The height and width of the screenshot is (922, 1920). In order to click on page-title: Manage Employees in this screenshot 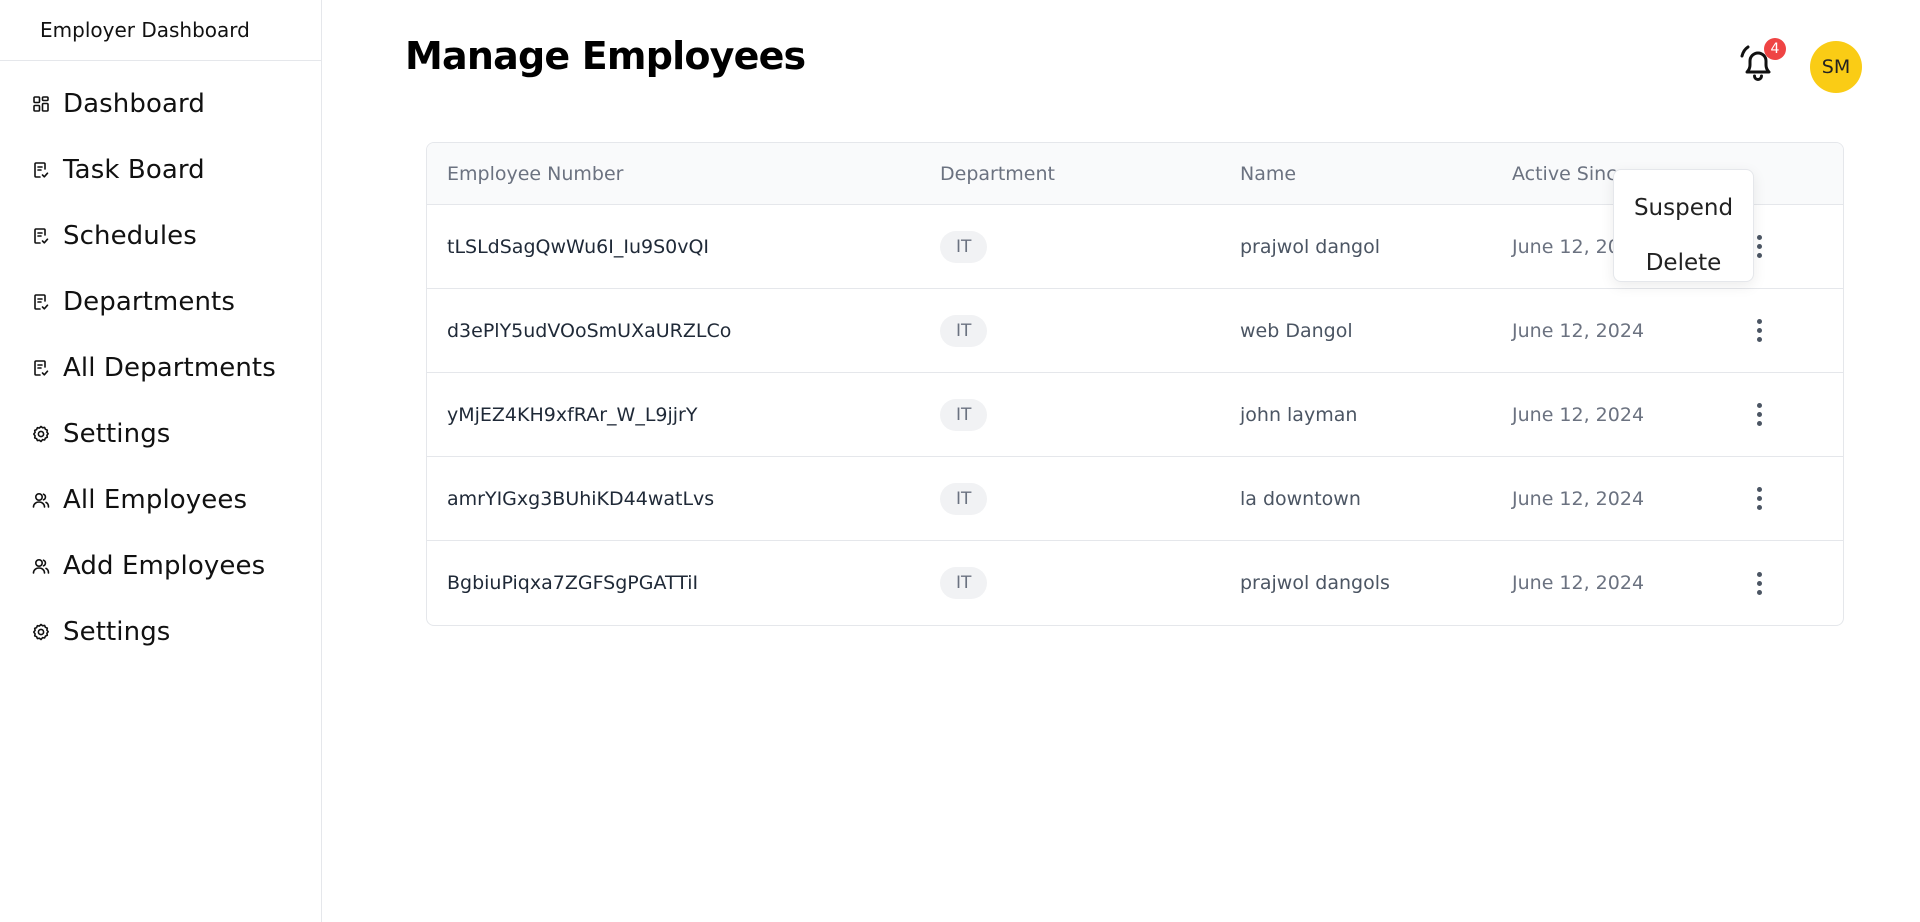, I will do `click(605, 56)`.